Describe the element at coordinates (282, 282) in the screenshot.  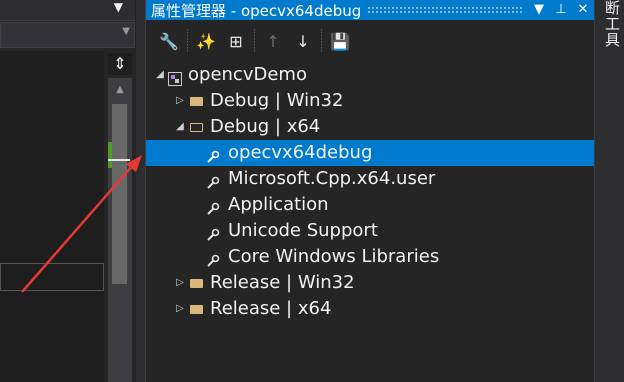
I see `tree-item-label: Release | Win32` at that location.